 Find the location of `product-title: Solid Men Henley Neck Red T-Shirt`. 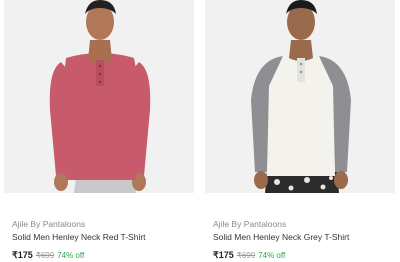

product-title: Solid Men Henley Neck Red T-Shirt is located at coordinates (103, 237).